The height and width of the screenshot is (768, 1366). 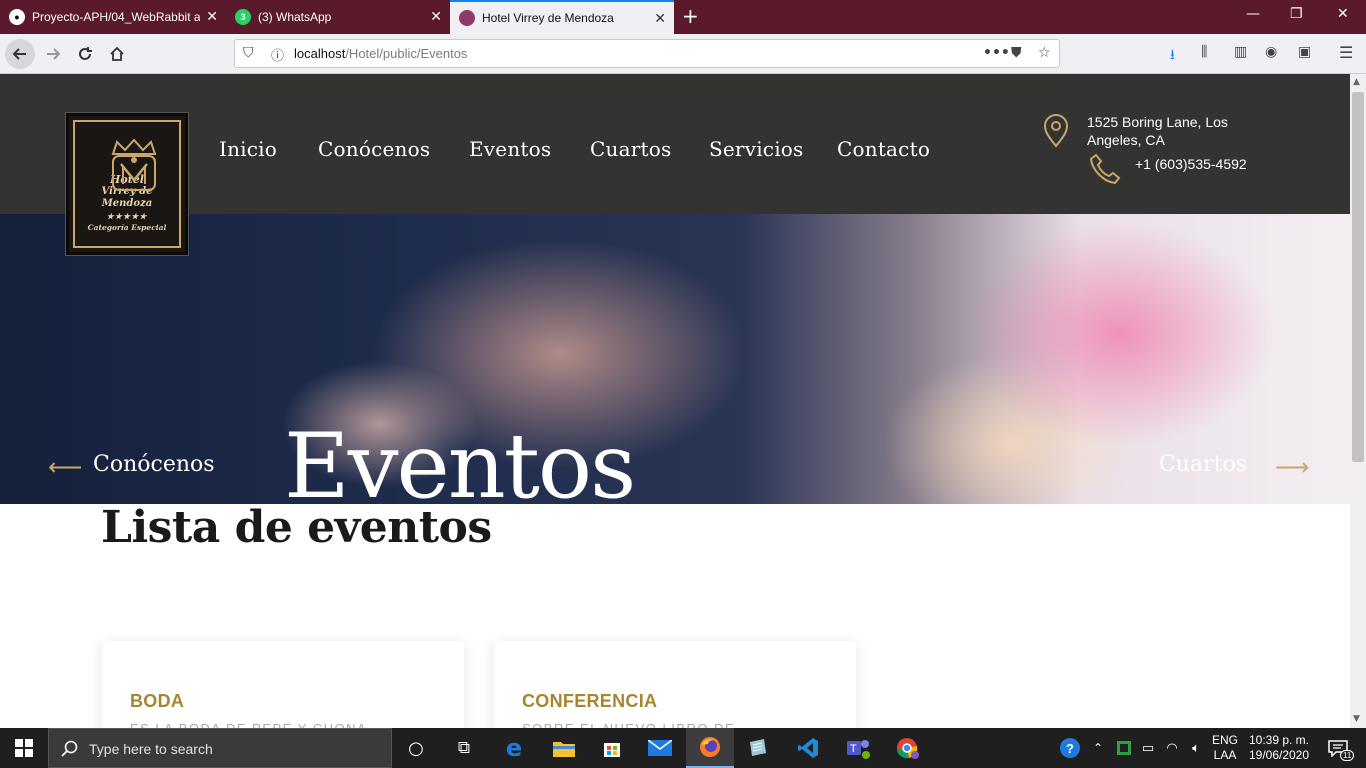 I want to click on svg-text: T, so click(x=853, y=749).